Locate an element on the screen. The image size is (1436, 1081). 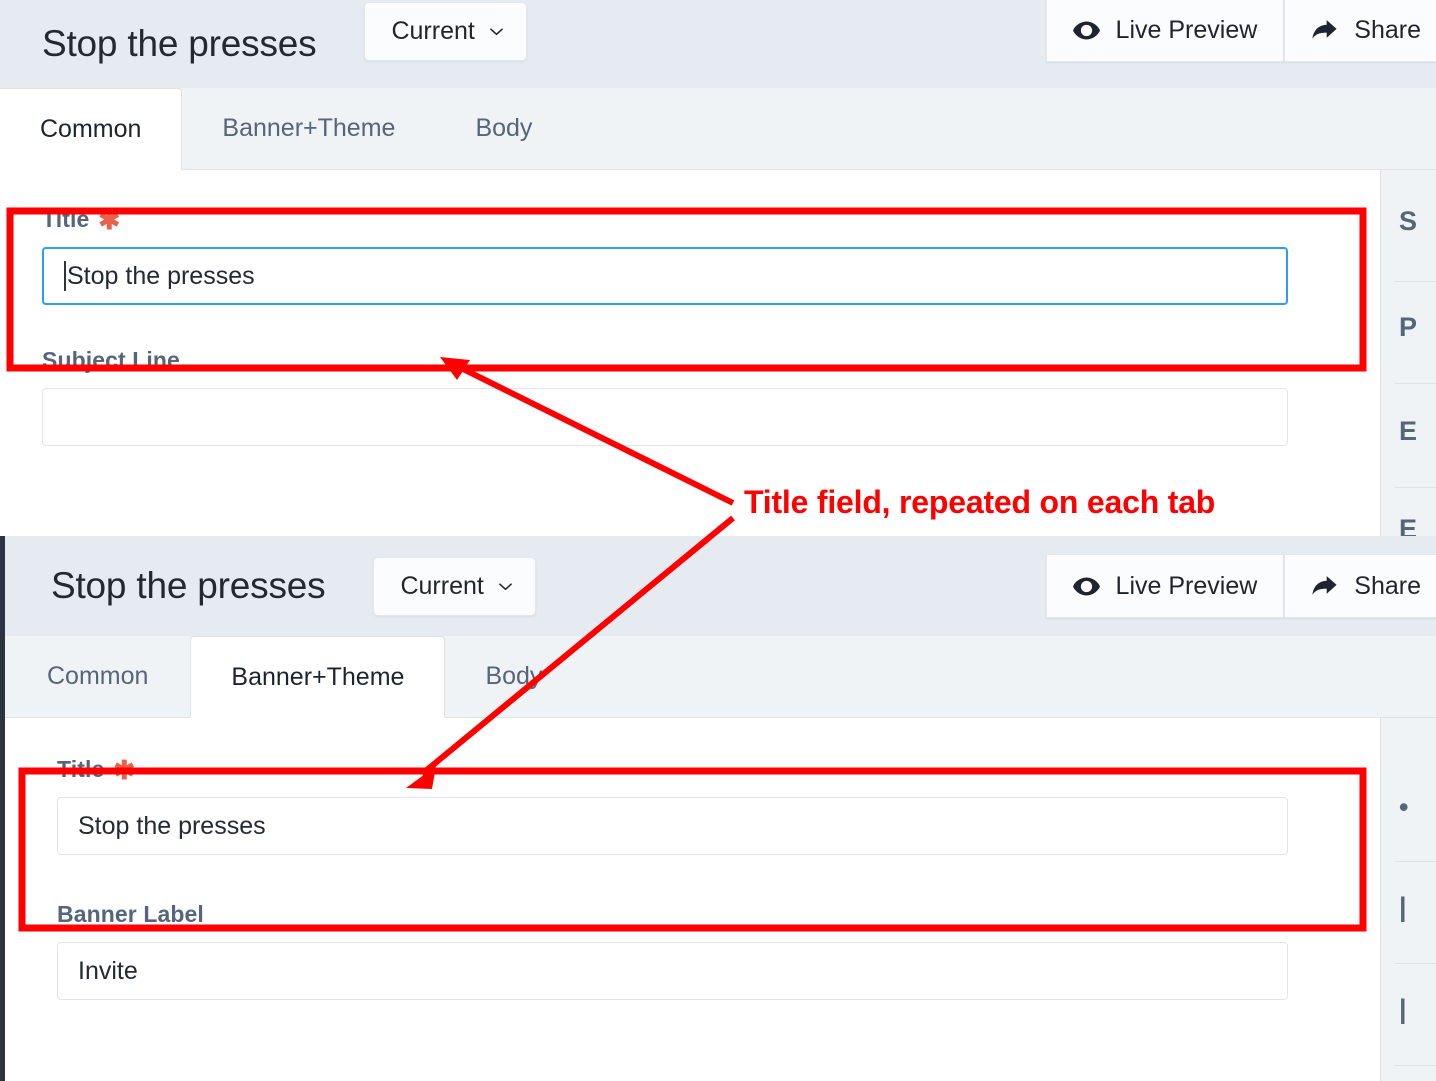
field-subject-line-label-text: Subject Line is located at coordinates (111, 360).